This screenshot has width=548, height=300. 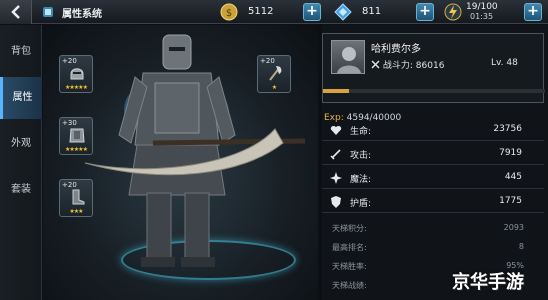 What do you see at coordinates (433, 130) in the screenshot?
I see `stat-row-hp: 生命: 23756` at bounding box center [433, 130].